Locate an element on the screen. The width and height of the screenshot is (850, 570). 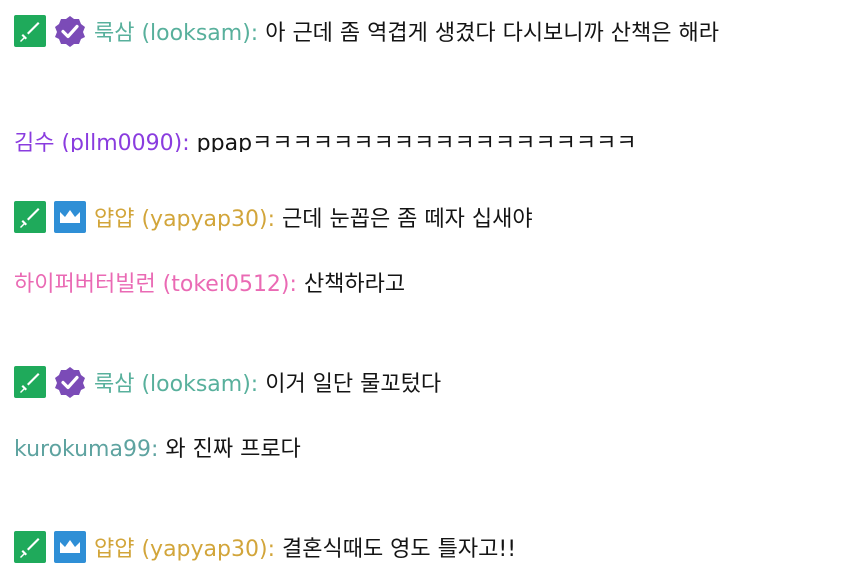
chat-message-text: 결혼식때도 영도 틀자고!! is located at coordinates (396, 549).